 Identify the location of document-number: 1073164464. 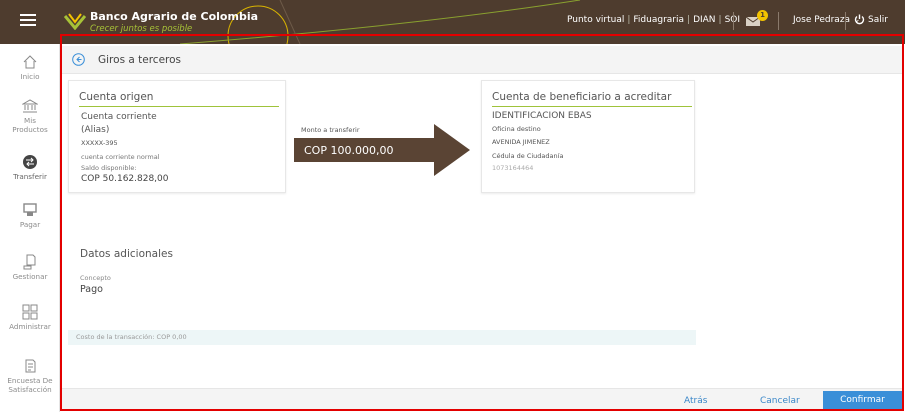
(513, 168).